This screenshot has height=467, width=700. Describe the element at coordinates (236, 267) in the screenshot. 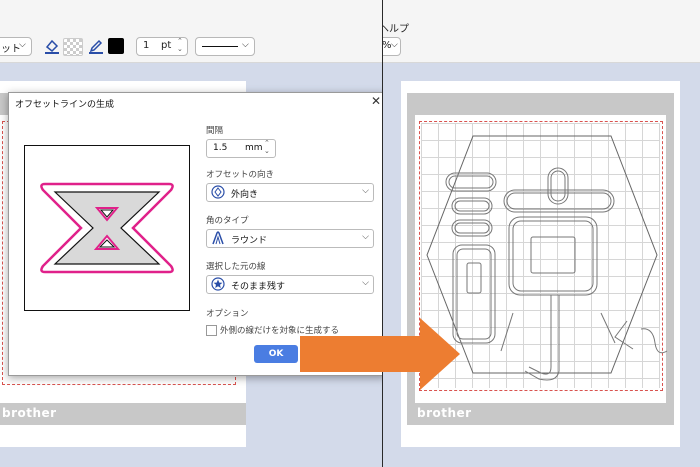

I see `original-line-label: 選択した元の線` at that location.